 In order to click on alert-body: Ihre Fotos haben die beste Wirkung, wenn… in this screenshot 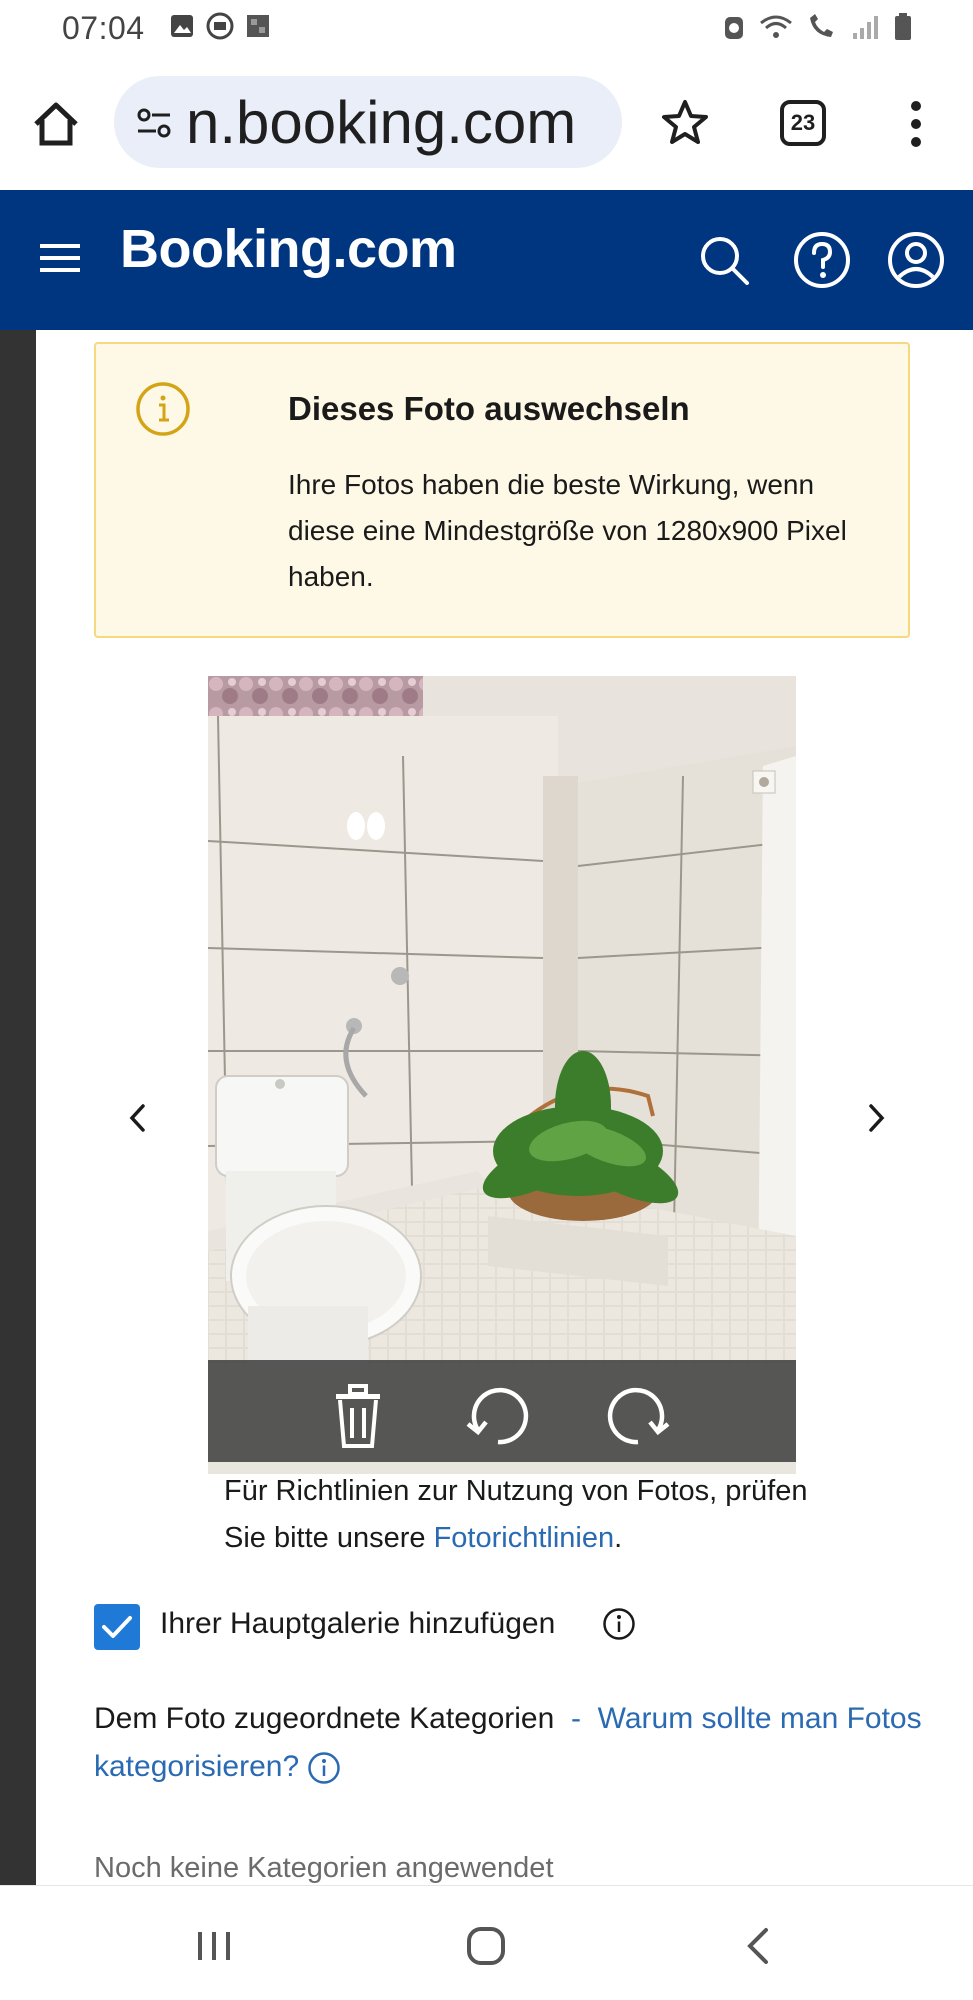, I will do `click(567, 530)`.